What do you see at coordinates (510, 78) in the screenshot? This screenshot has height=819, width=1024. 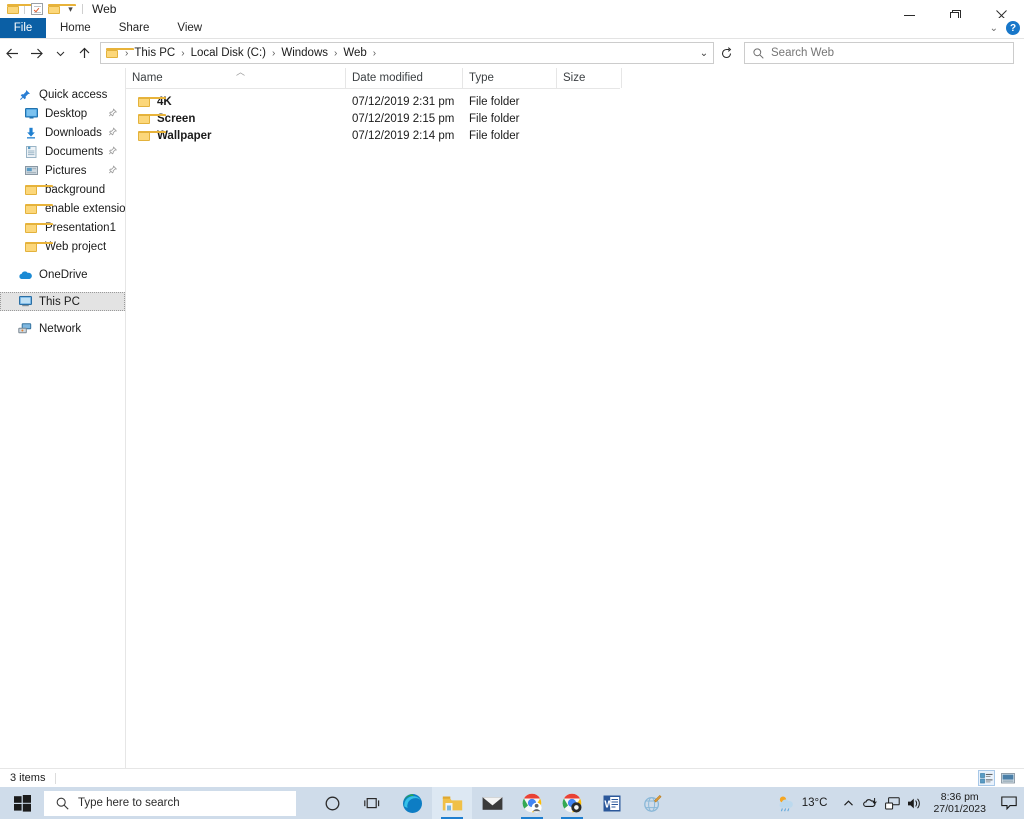 I see `column-header-type: Type` at bounding box center [510, 78].